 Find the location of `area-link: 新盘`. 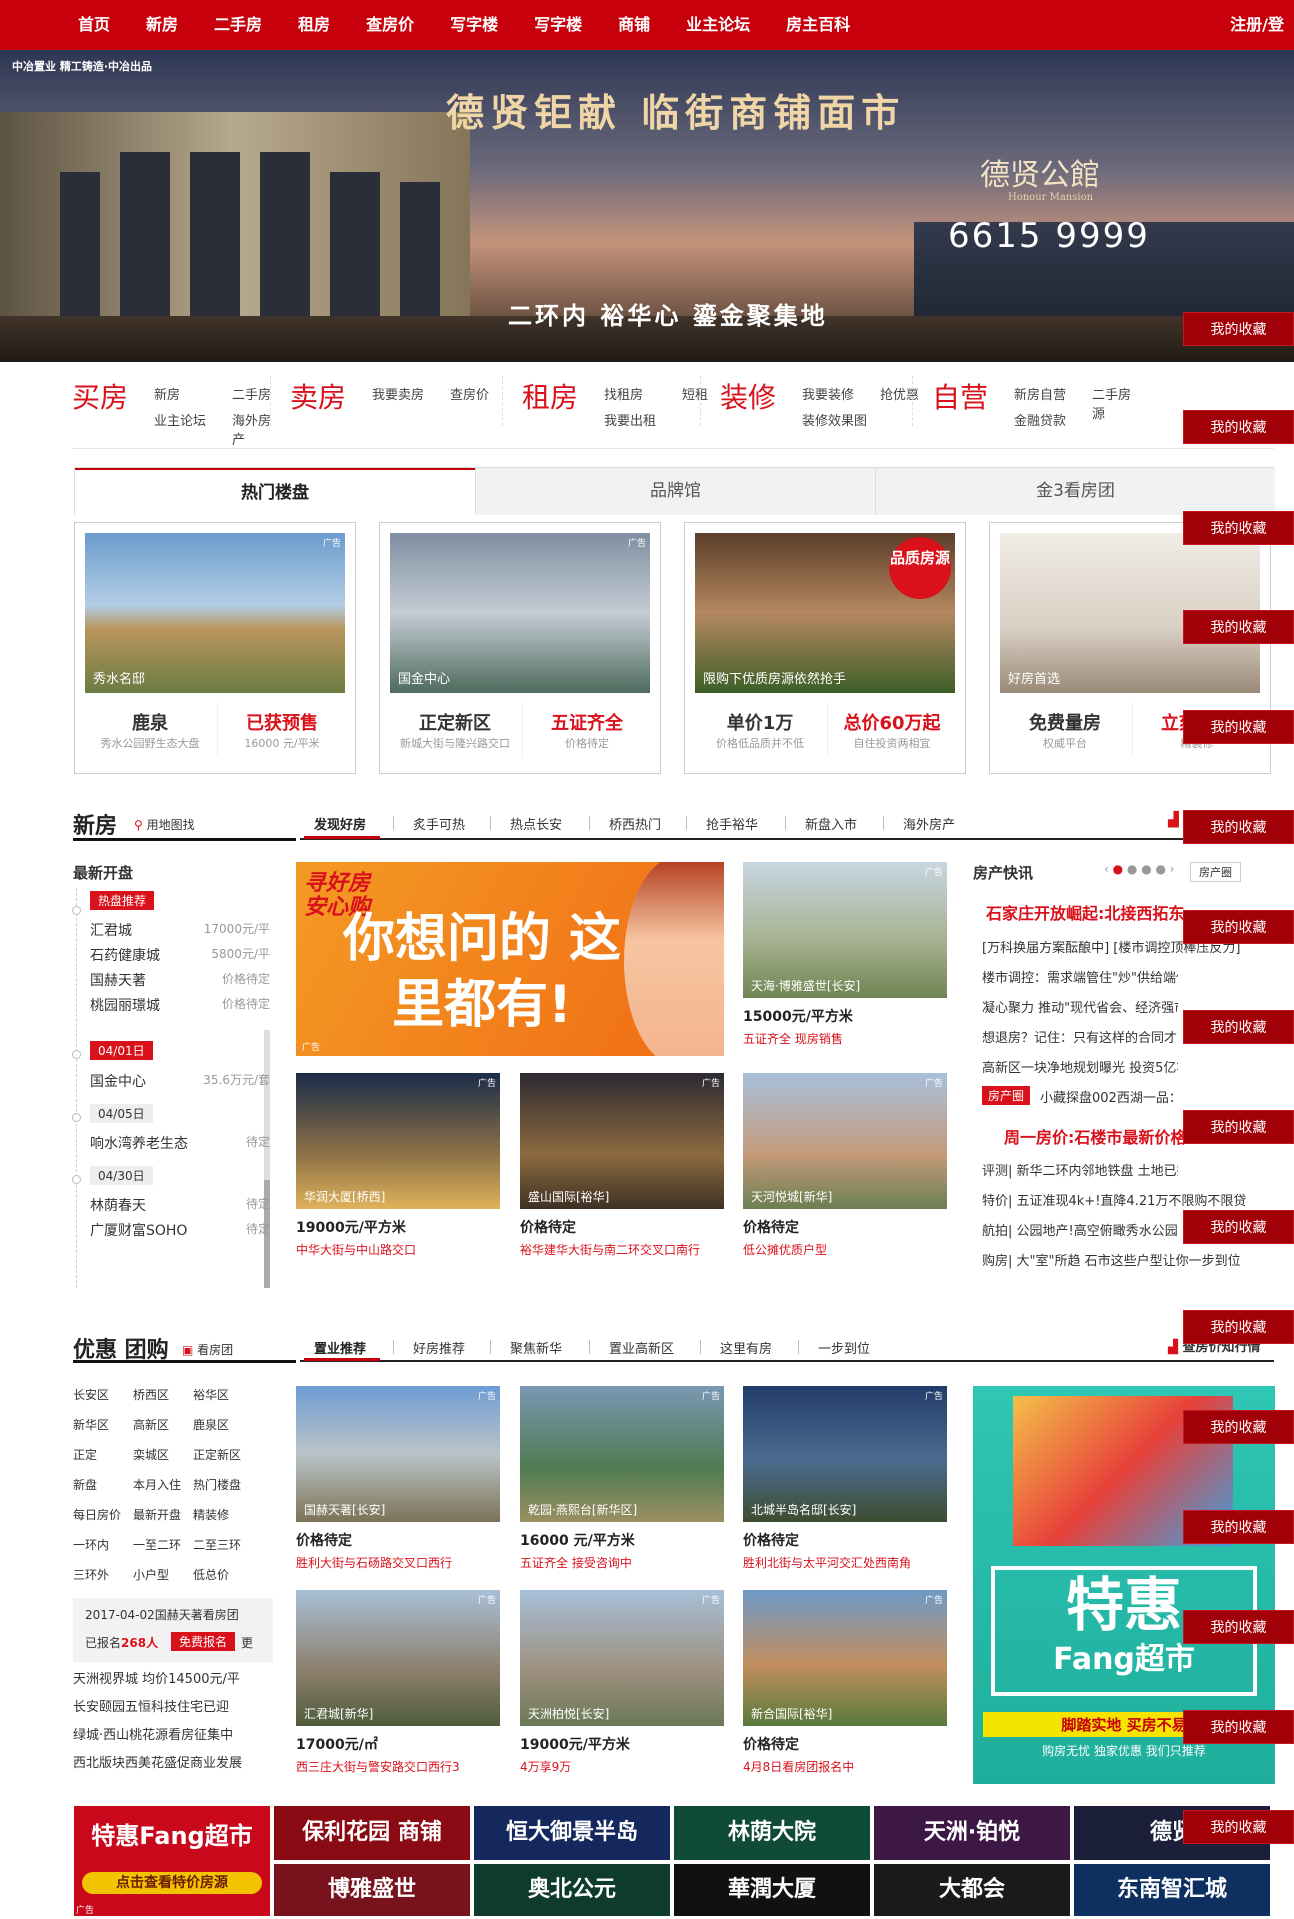

area-link: 新盘 is located at coordinates (85, 1484).